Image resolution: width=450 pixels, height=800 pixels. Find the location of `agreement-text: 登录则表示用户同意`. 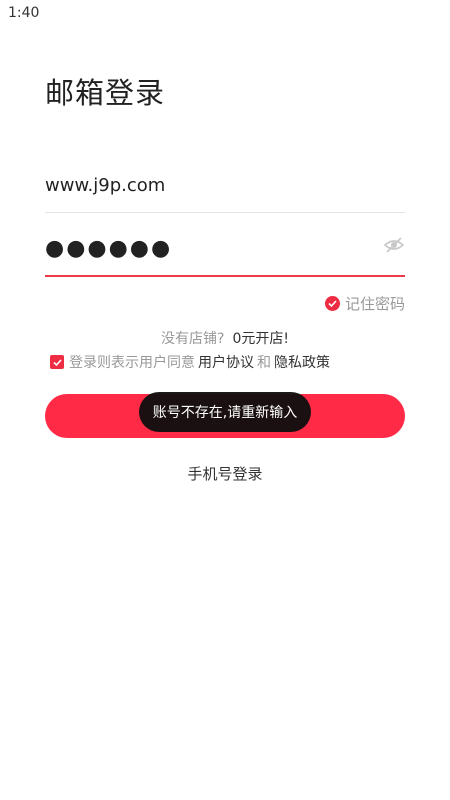

agreement-text: 登录则表示用户同意 is located at coordinates (132, 363).